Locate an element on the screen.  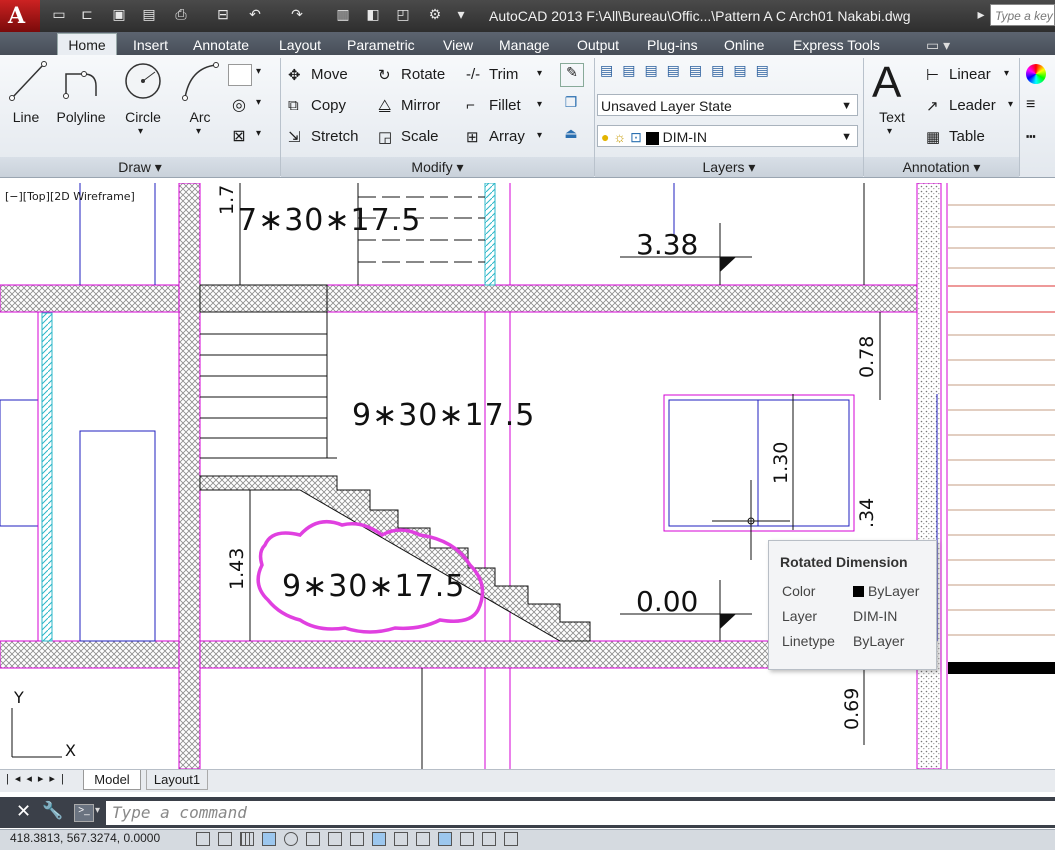
text-button: Text is located at coordinates (892, 117).